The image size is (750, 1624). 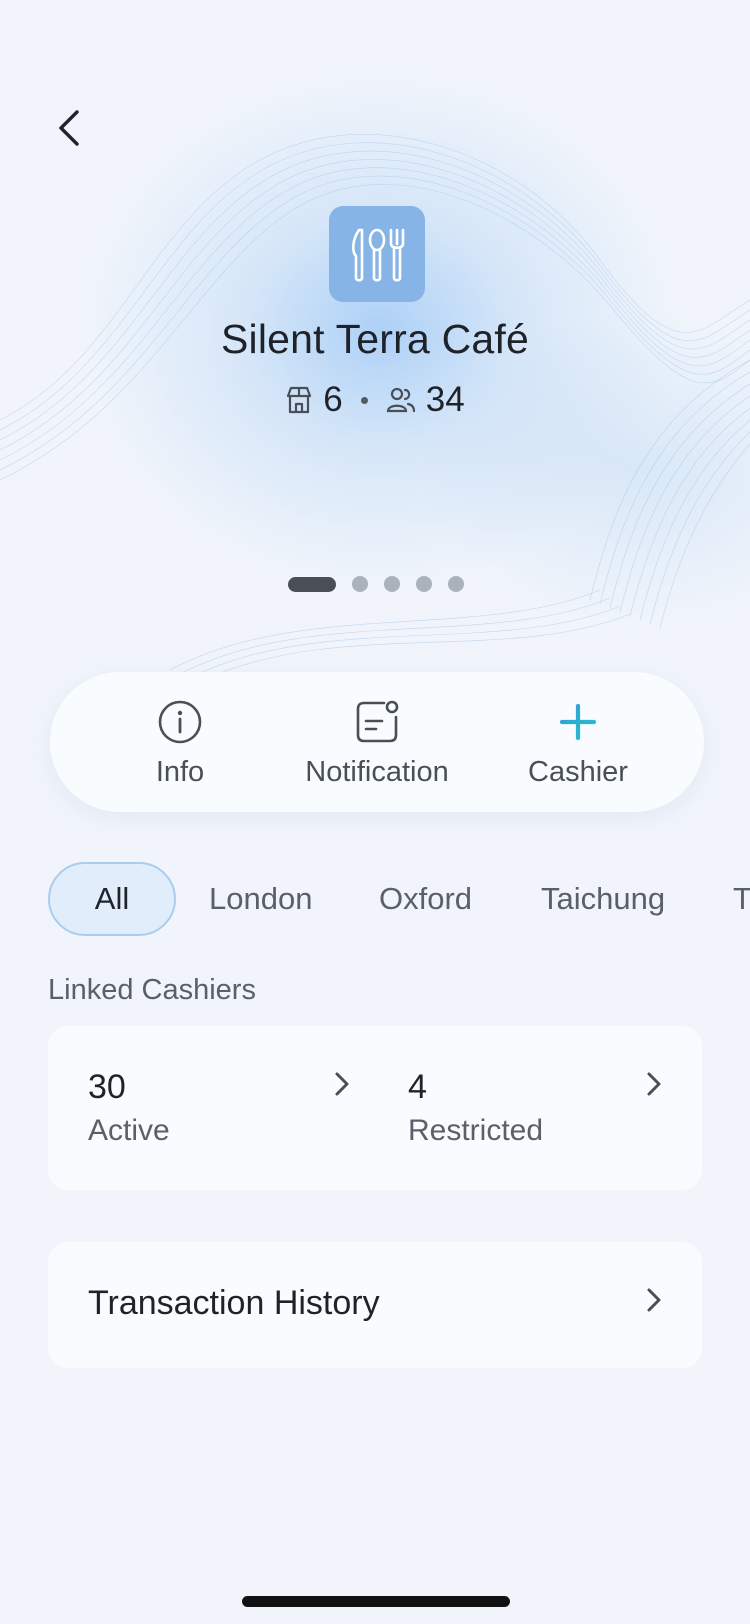 What do you see at coordinates (578, 722) in the screenshot?
I see `plus-icon` at bounding box center [578, 722].